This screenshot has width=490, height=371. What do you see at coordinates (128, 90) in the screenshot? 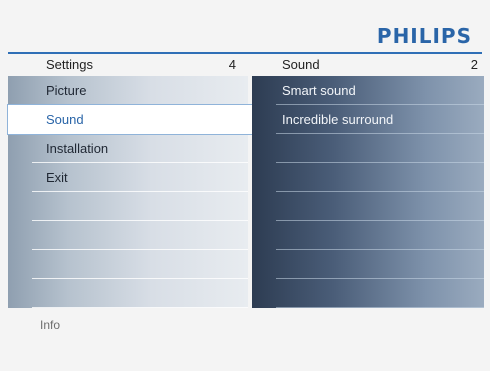
I see `menu-item-picture: Picture` at bounding box center [128, 90].